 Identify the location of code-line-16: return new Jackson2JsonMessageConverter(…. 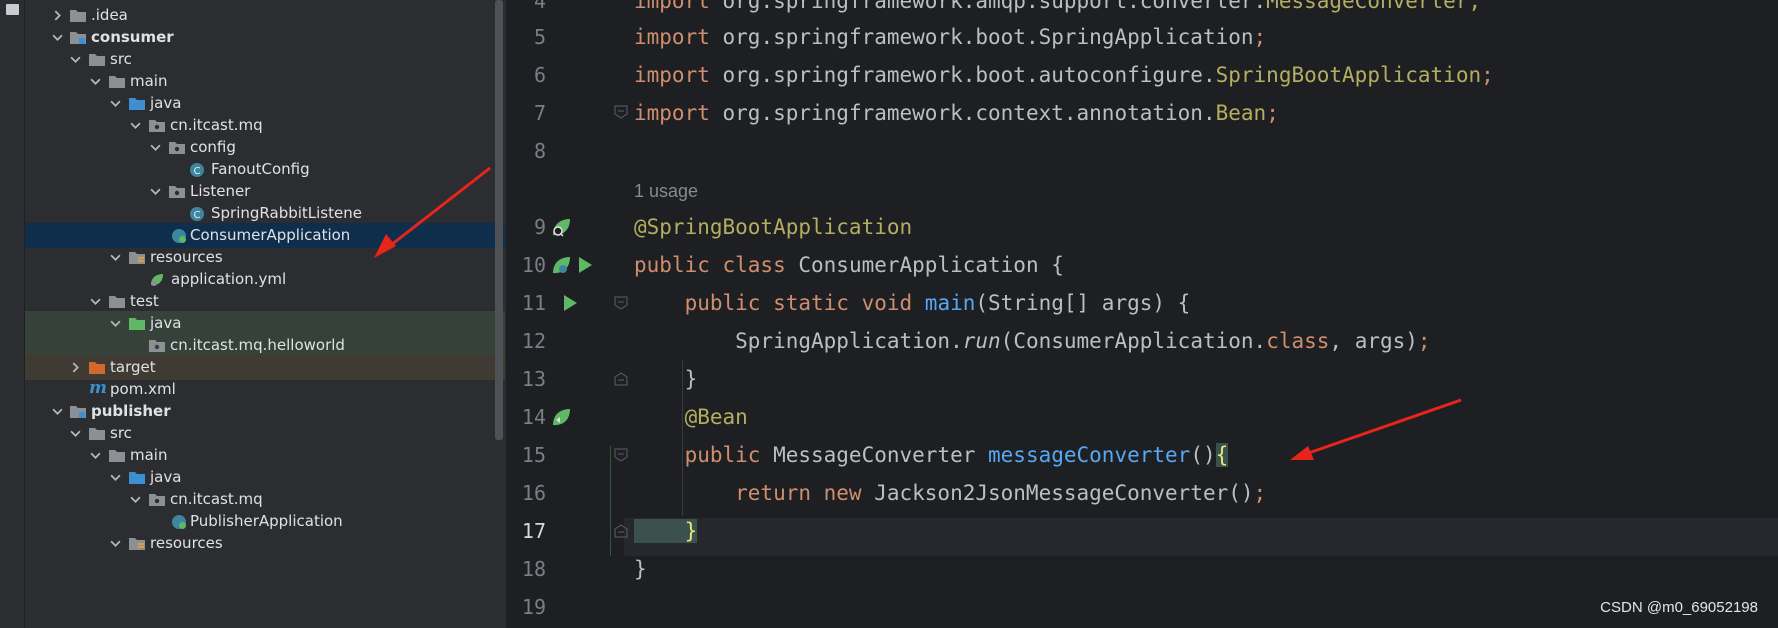
(950, 493).